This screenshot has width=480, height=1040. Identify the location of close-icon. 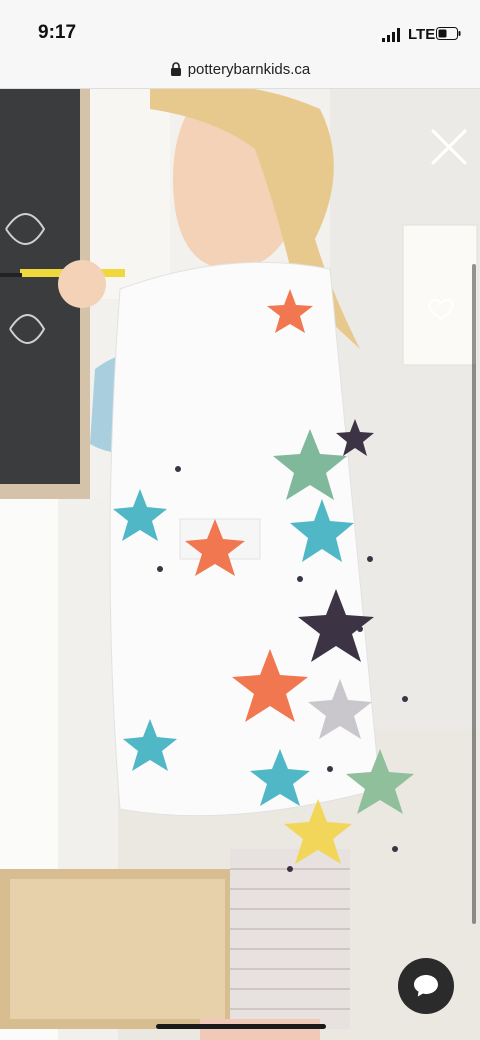
(449, 147).